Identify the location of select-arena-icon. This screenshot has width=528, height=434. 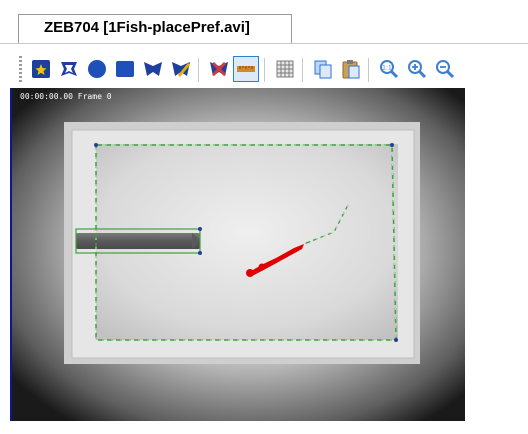
(41, 69).